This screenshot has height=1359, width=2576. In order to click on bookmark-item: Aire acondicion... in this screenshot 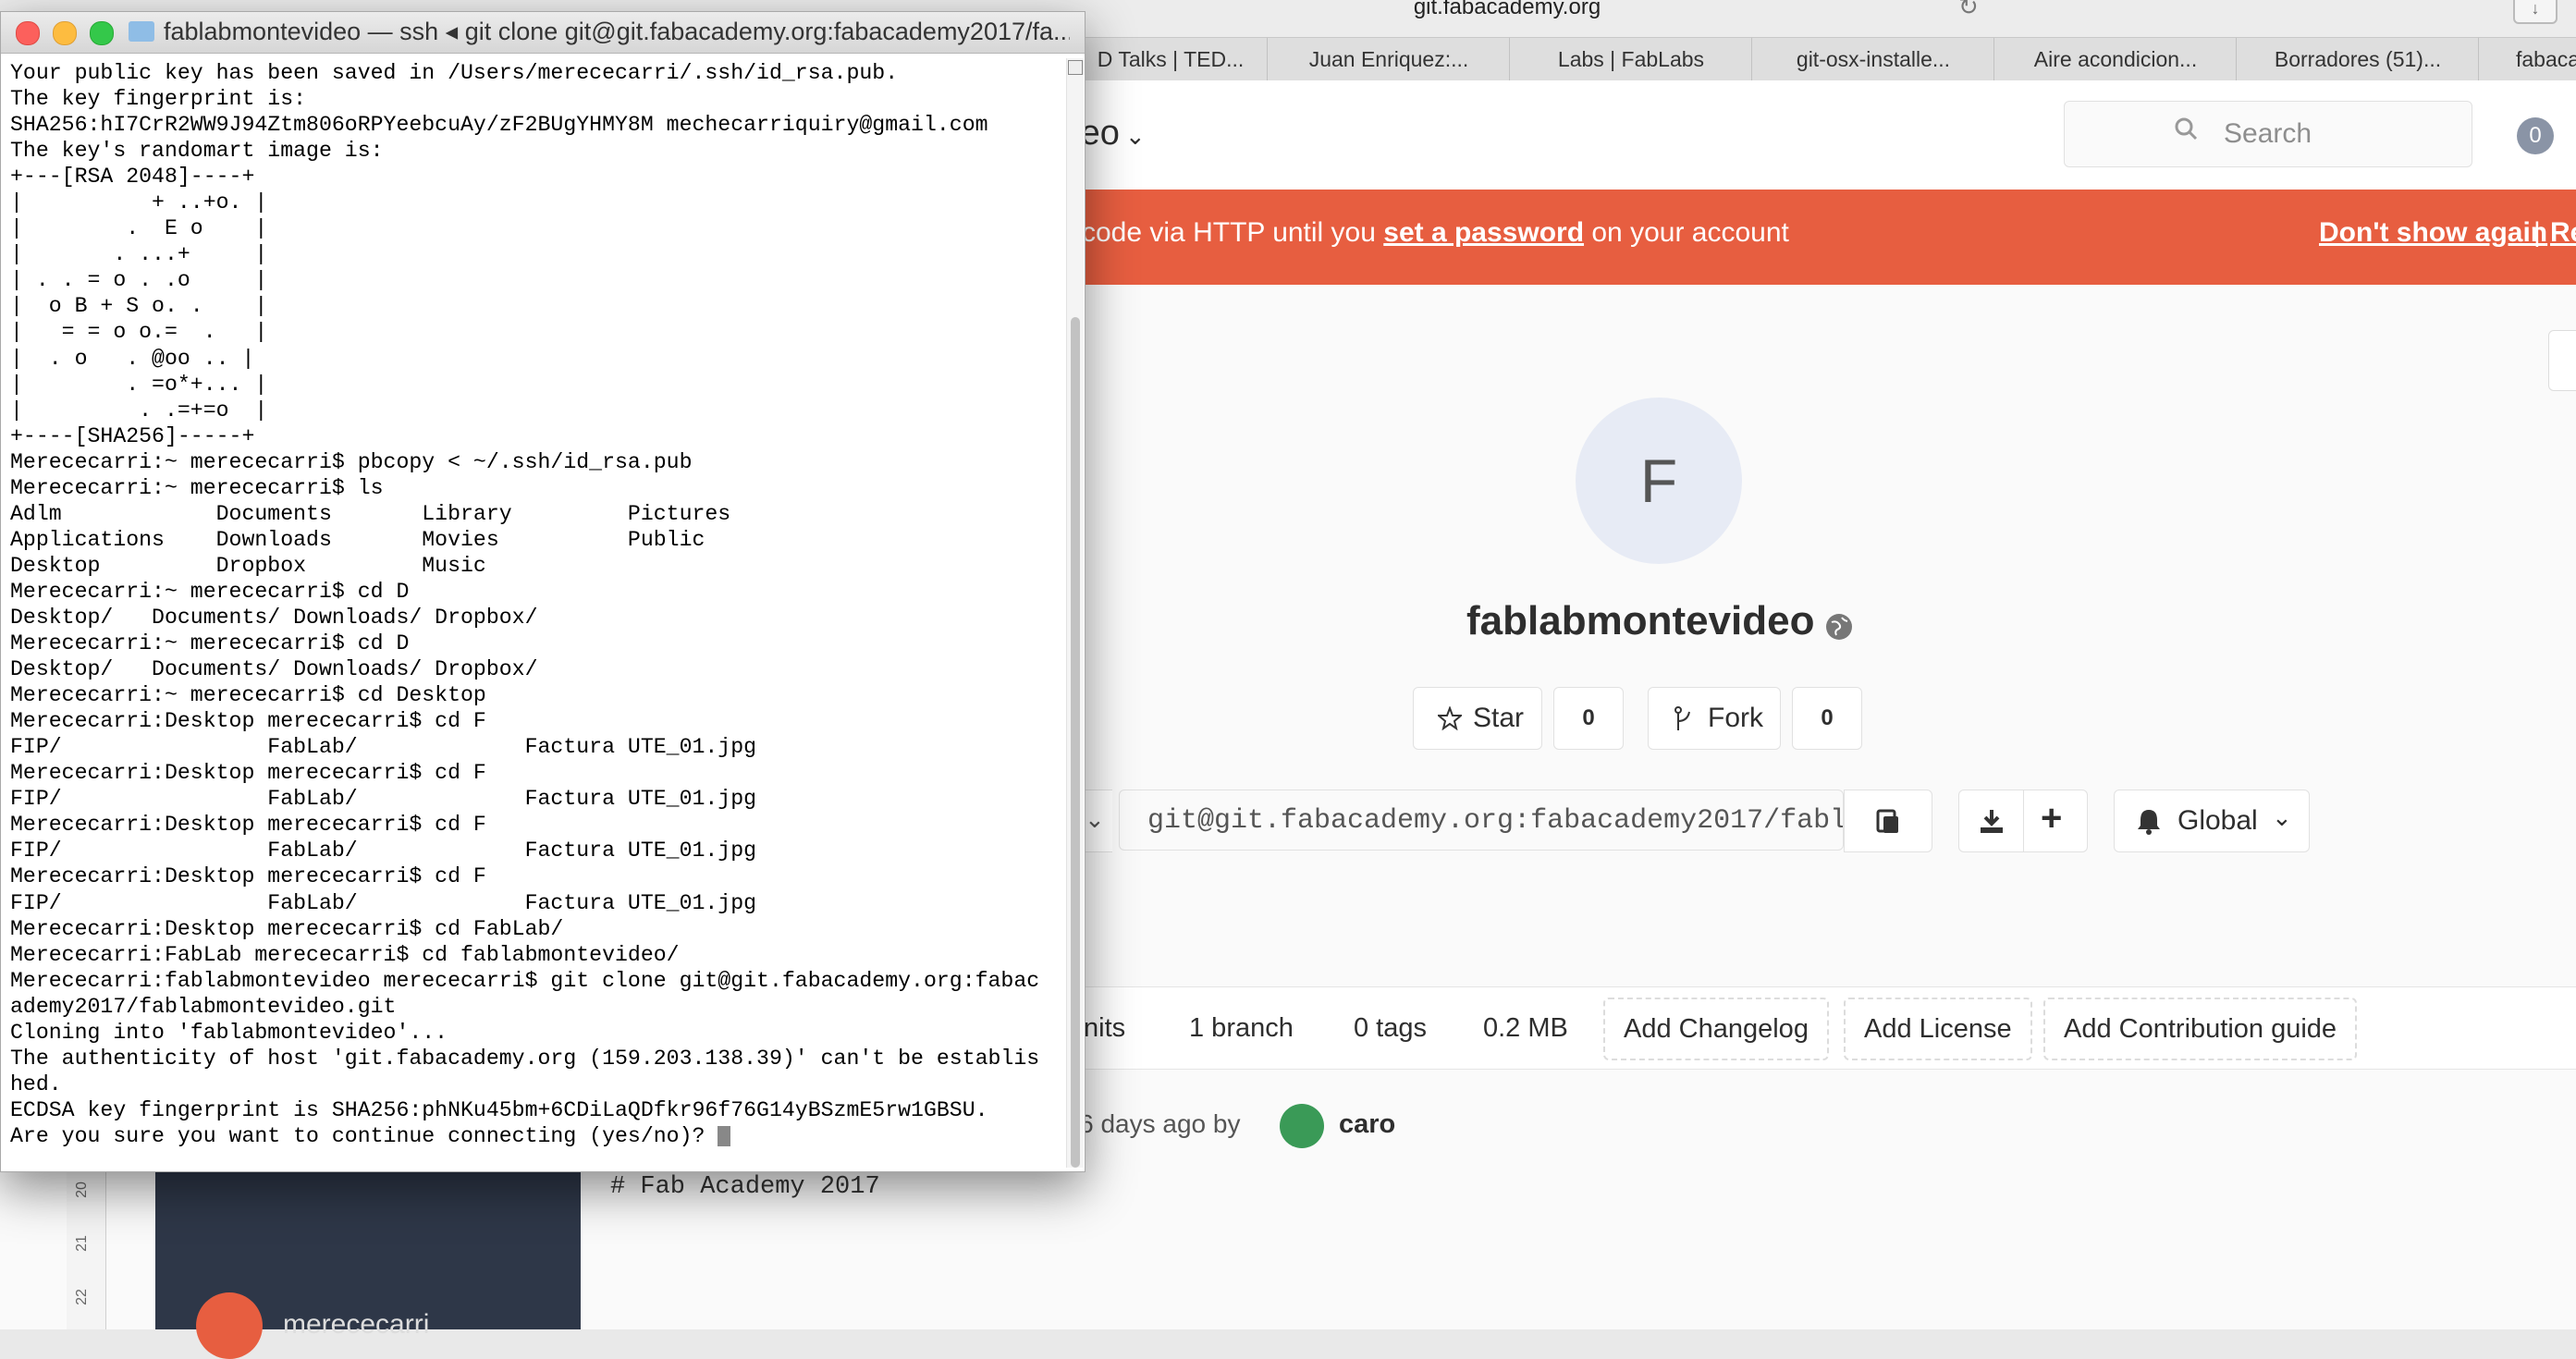, I will do `click(2115, 59)`.